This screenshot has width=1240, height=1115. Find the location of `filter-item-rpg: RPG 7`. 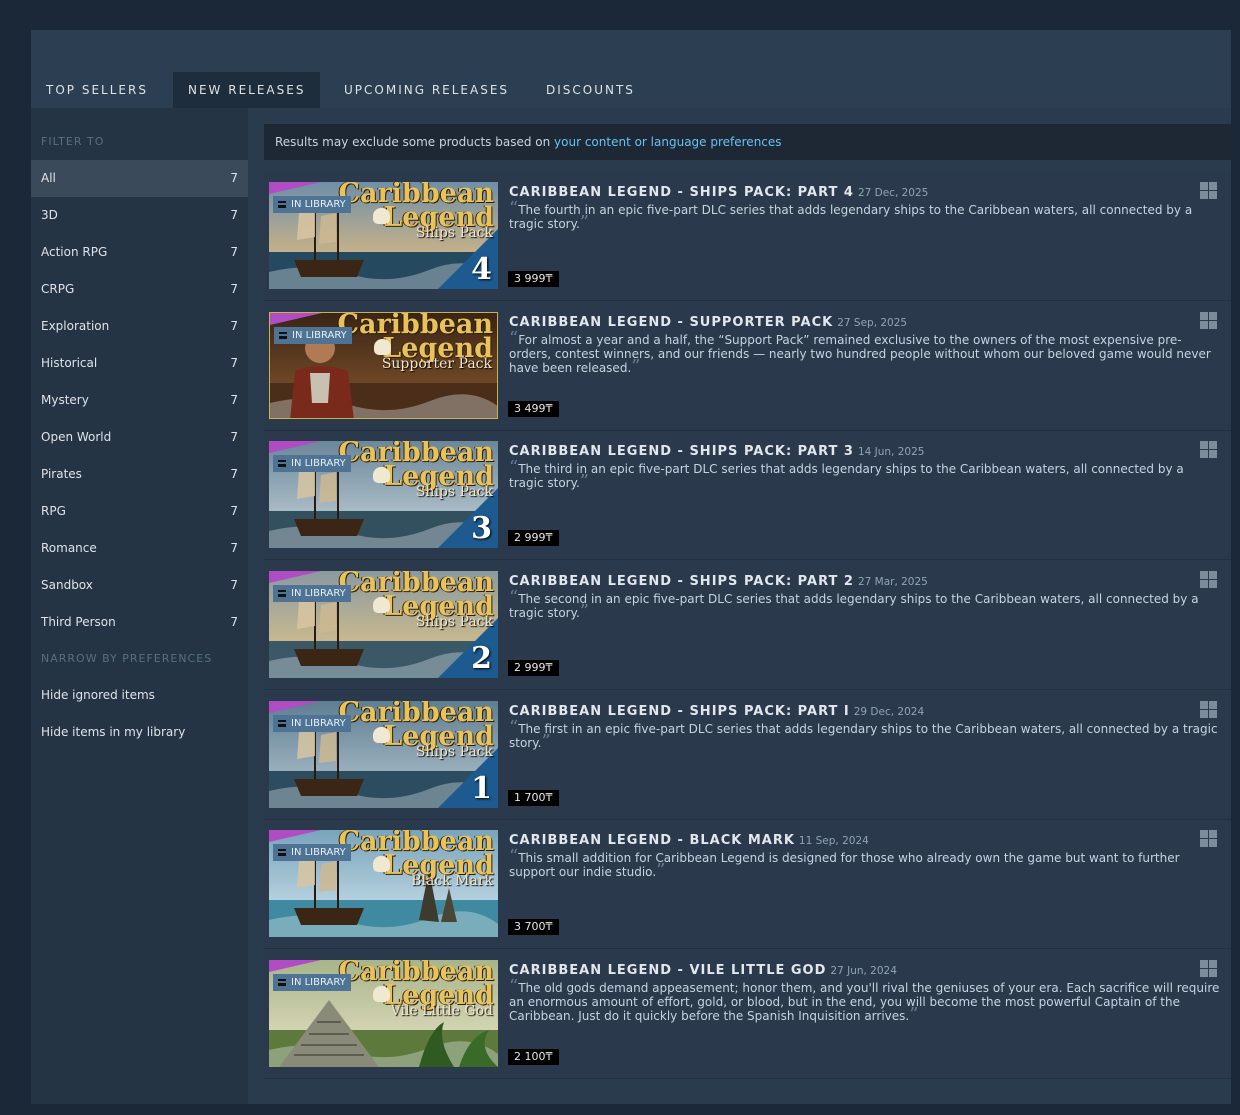

filter-item-rpg: RPG 7 is located at coordinates (139, 511).